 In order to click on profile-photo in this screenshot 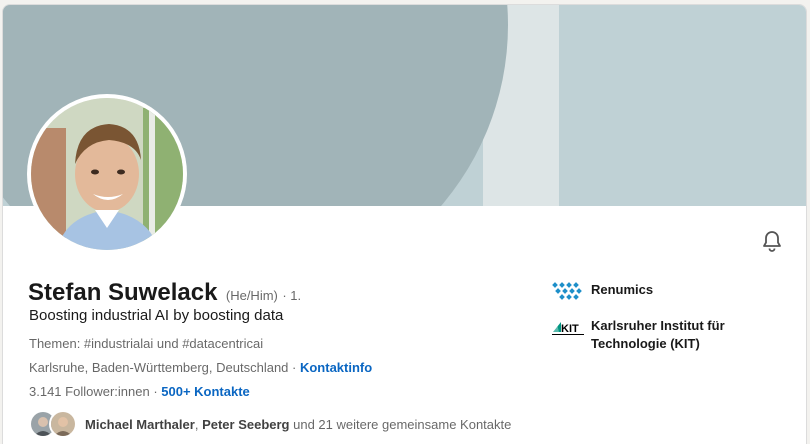, I will do `click(107, 174)`.